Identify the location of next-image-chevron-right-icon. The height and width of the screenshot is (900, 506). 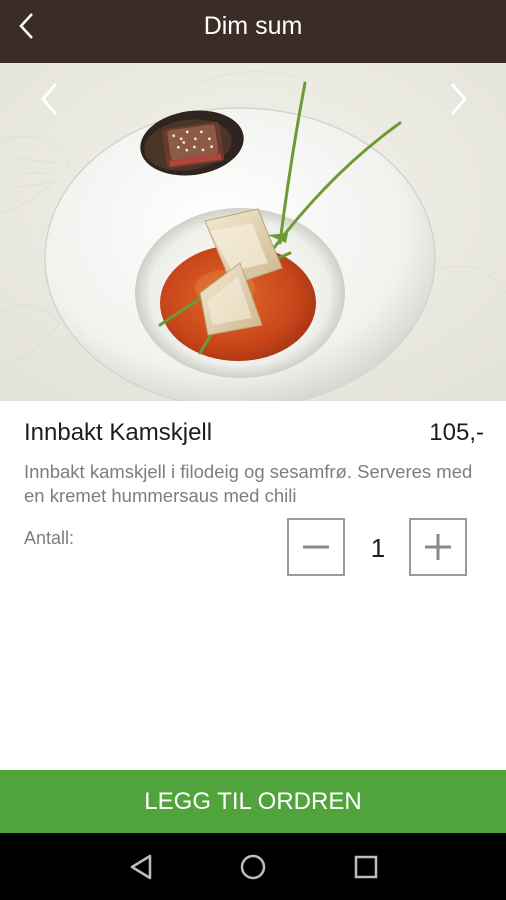
(458, 99).